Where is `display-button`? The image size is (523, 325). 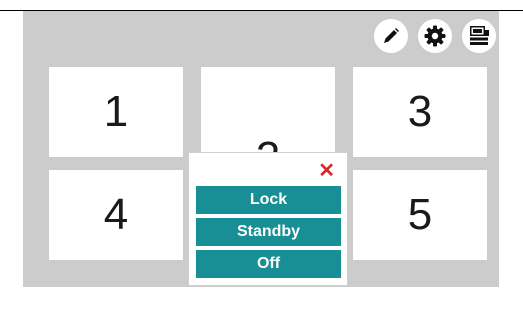 display-button is located at coordinates (479, 36).